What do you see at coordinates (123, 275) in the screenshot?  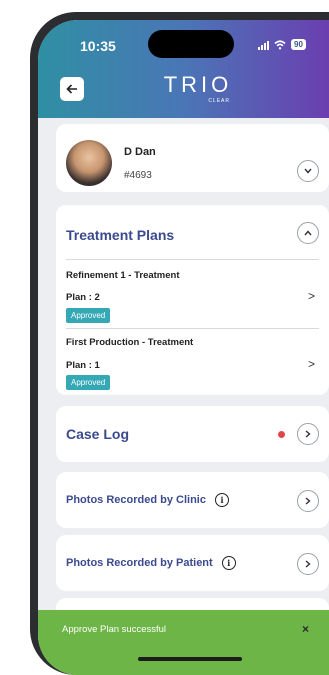 I see `plan-name: Refinement 1 - Treatment` at bounding box center [123, 275].